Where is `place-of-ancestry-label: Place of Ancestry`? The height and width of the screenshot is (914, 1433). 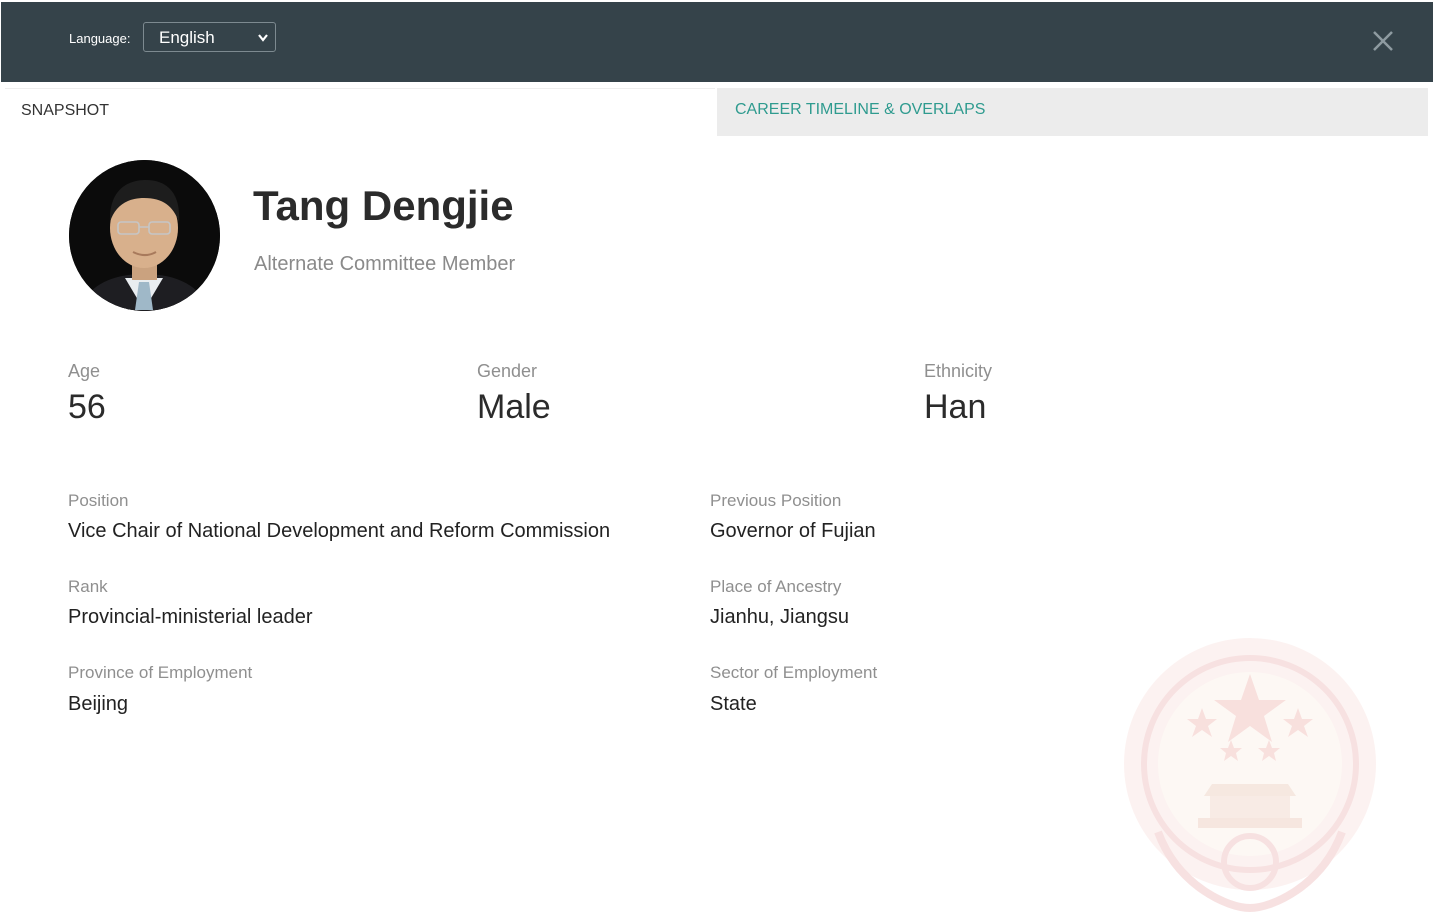
place-of-ancestry-label: Place of Ancestry is located at coordinates (776, 586).